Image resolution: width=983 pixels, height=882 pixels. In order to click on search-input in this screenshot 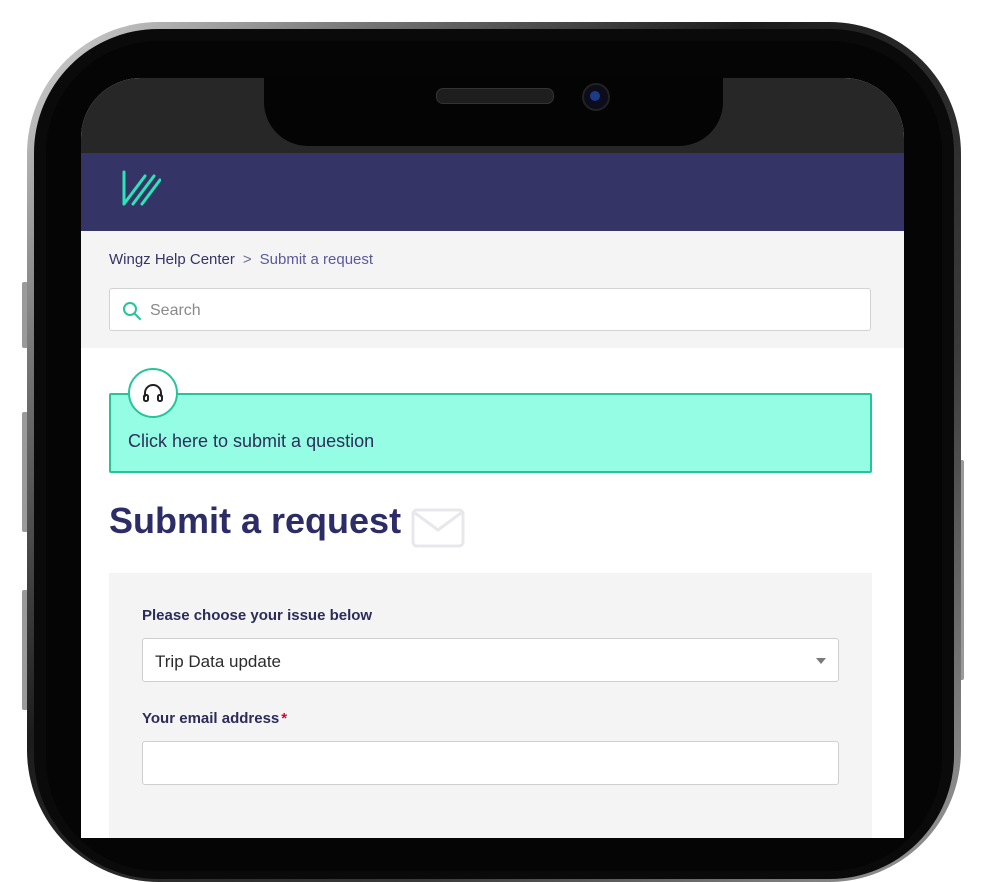, I will do `click(500, 310)`.